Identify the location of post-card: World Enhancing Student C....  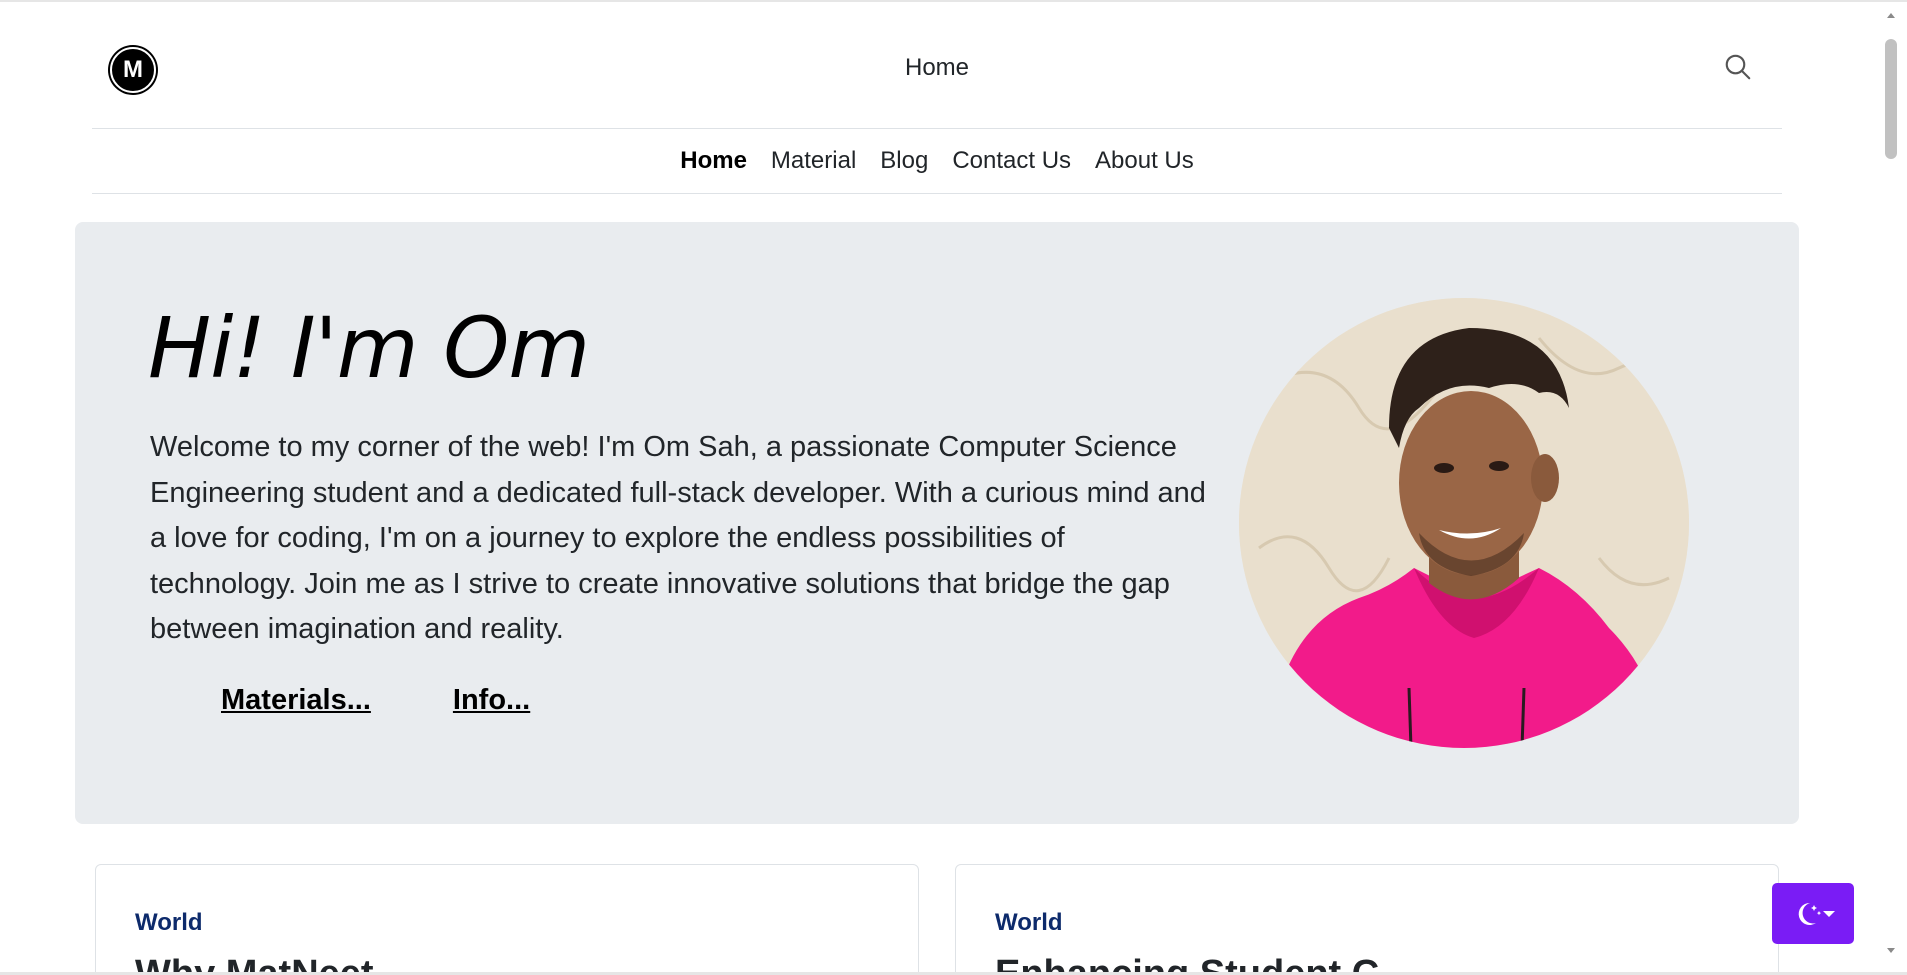
(1367, 919).